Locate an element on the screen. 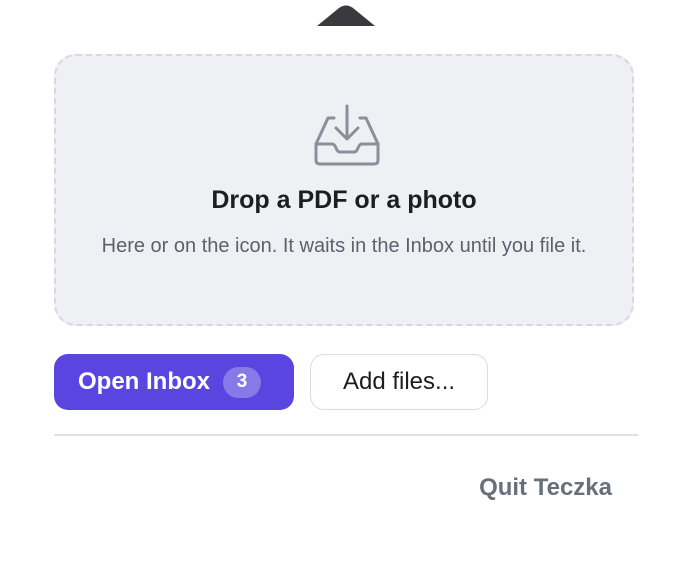 The height and width of the screenshot is (570, 692). drop-zone-title: Drop a PDF or a photo is located at coordinates (344, 200).